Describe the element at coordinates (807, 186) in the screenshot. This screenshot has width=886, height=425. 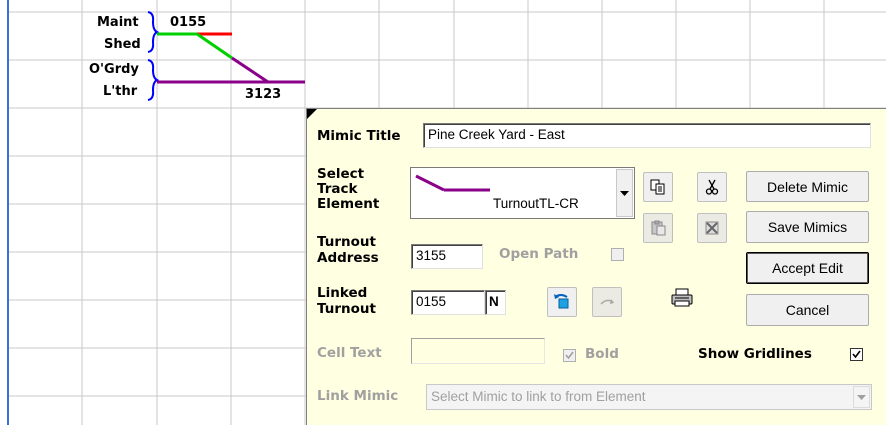
I see `delete-mimic-button: Delete Mimic` at that location.